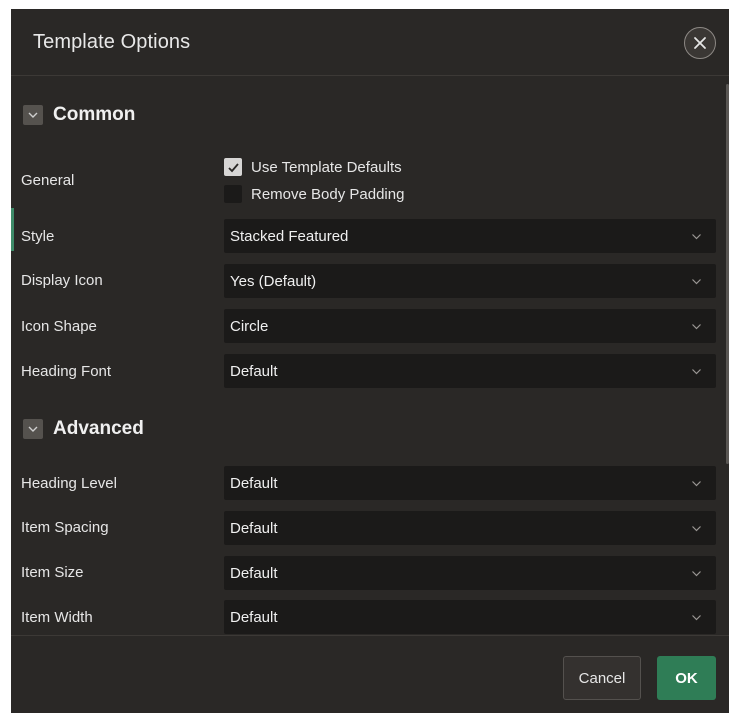 The image size is (729, 714). I want to click on remove-body-padding-option: Remove Body Padding, so click(314, 194).